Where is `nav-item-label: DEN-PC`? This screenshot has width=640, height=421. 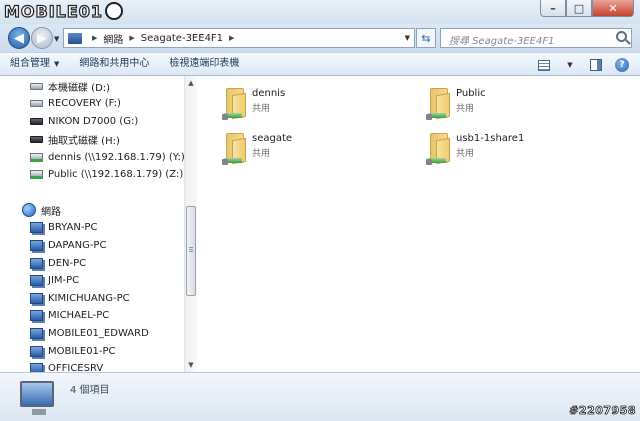
nav-item-label: DEN-PC is located at coordinates (67, 263).